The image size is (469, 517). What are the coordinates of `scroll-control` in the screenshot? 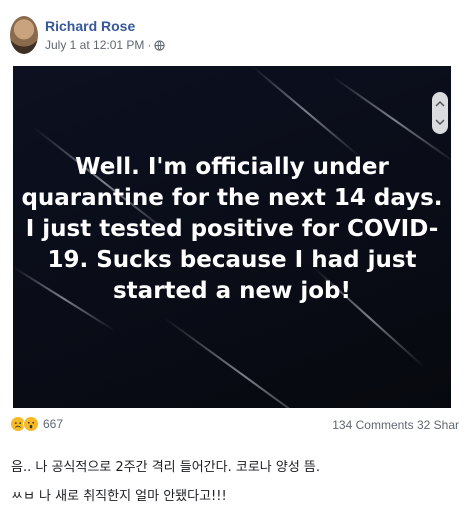 It's located at (440, 113).